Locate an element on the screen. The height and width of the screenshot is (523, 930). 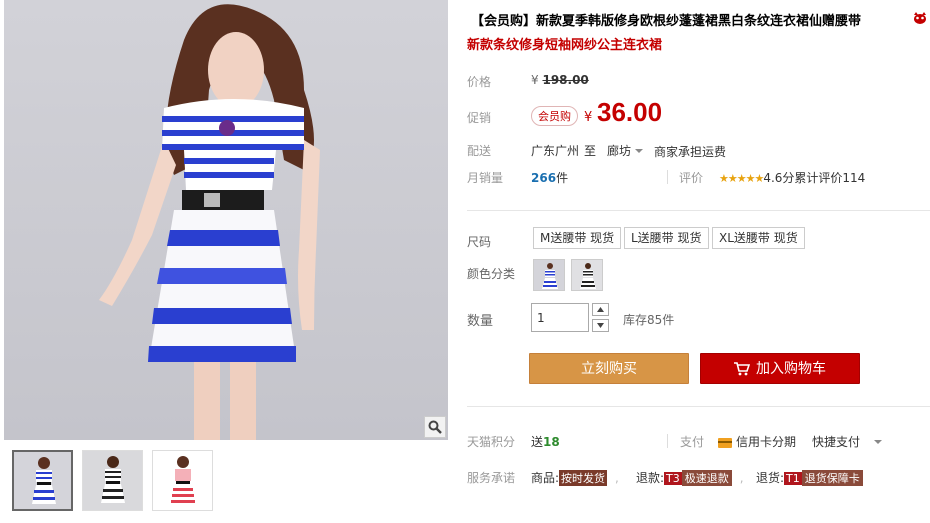
promo-price: 36.00 is located at coordinates (630, 112).